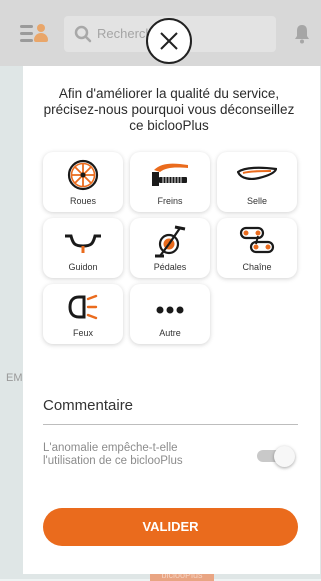  I want to click on menu-icon, so click(35, 34).